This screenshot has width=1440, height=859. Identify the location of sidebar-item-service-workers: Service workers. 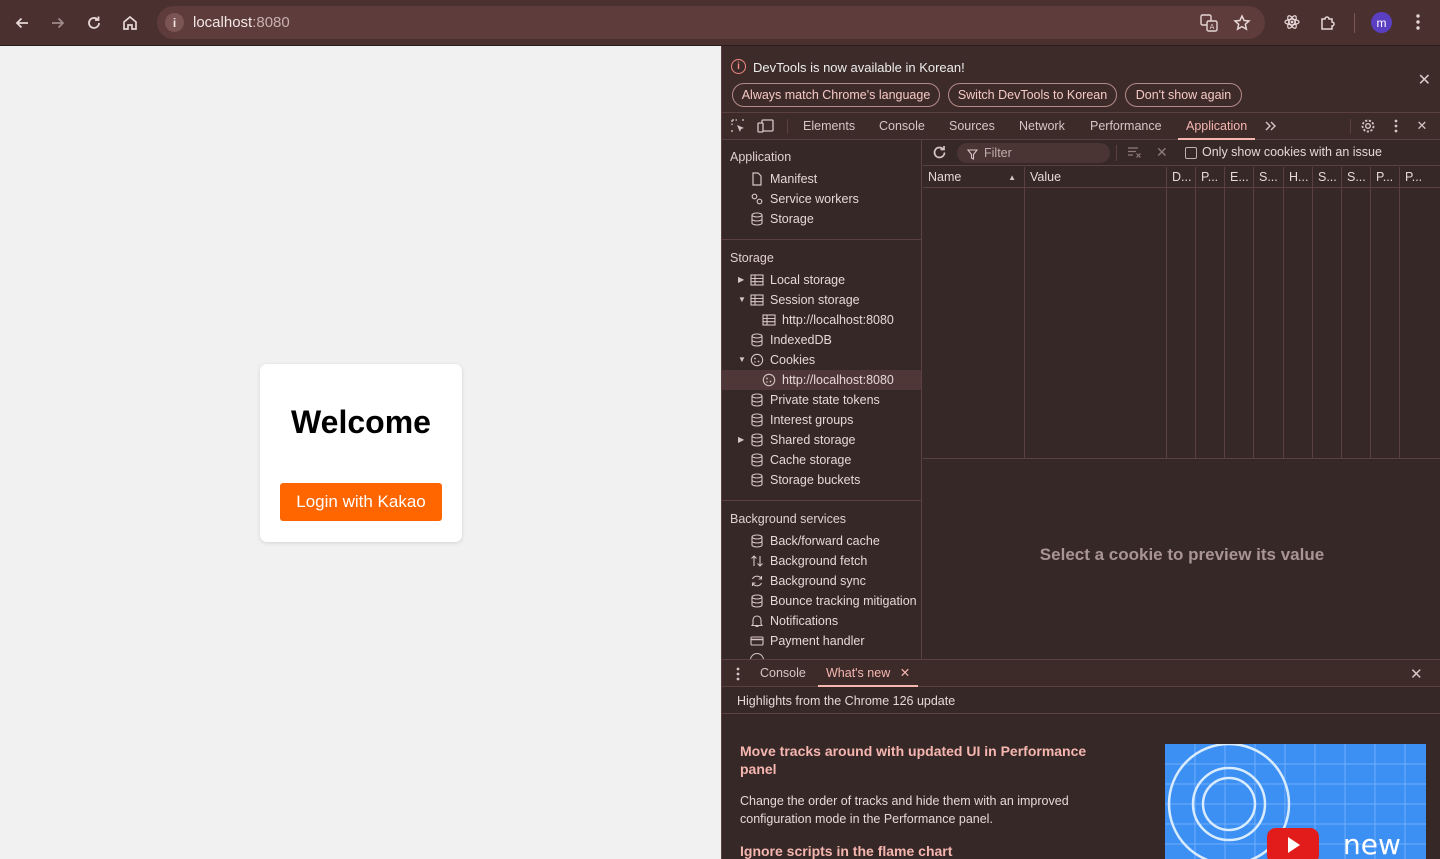
(821, 199).